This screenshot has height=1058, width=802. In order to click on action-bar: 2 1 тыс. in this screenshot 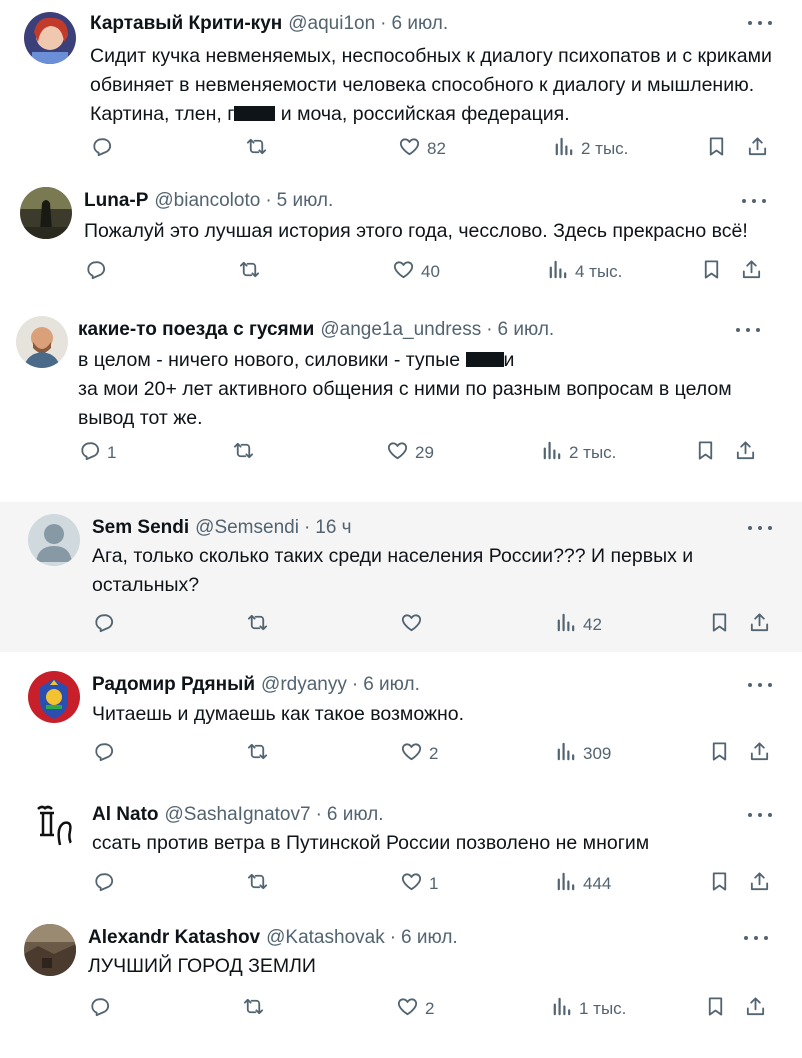, I will do `click(401, 1009)`.